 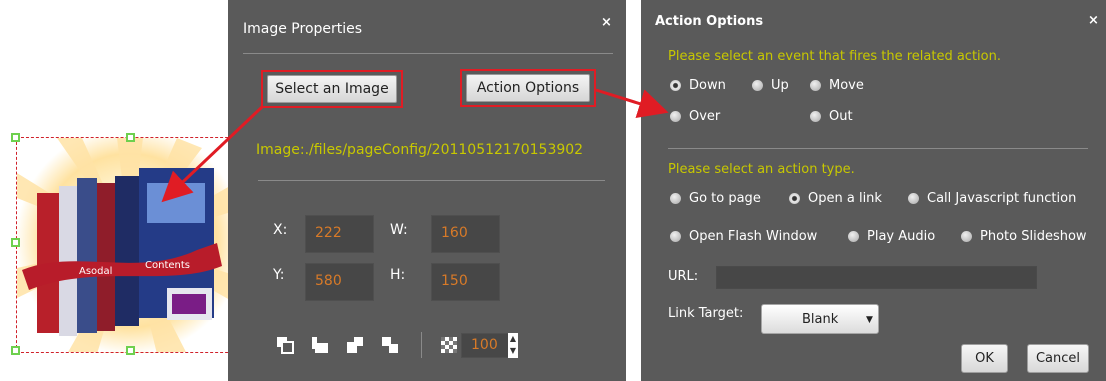 What do you see at coordinates (632, 103) in the screenshot?
I see `arrow-to-action-options` at bounding box center [632, 103].